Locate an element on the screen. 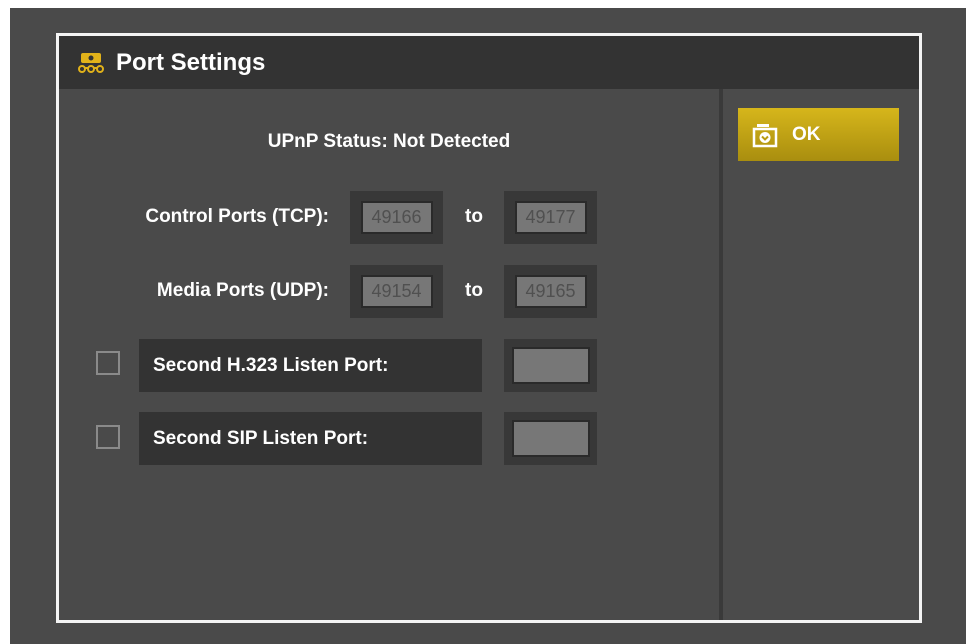 This screenshot has width=966, height=644. control-port-to-box is located at coordinates (550, 217).